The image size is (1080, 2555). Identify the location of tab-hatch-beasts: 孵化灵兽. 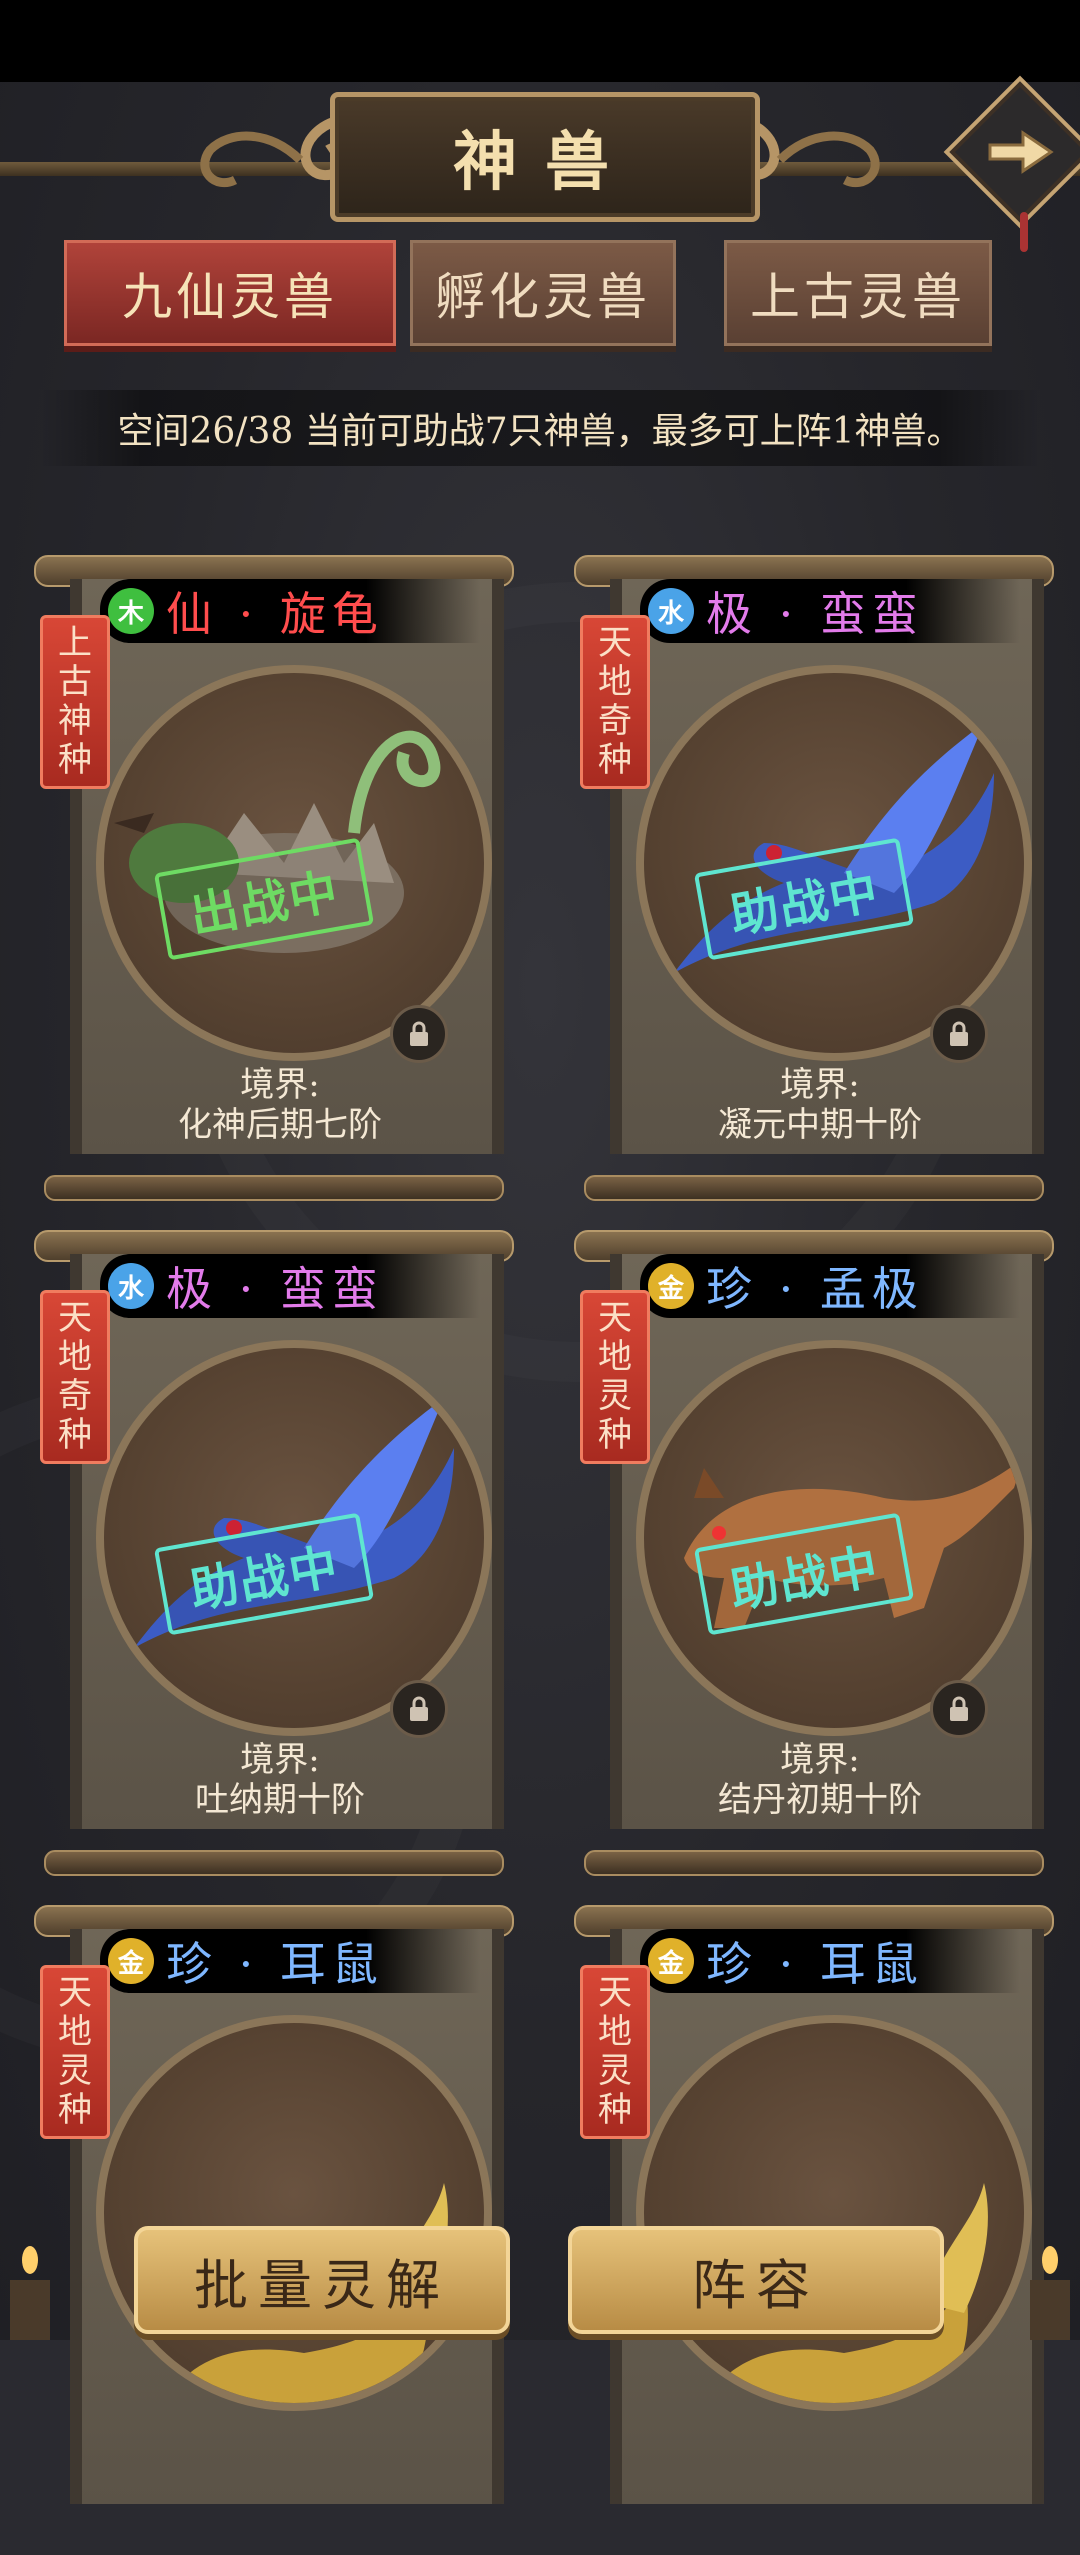
(543, 293).